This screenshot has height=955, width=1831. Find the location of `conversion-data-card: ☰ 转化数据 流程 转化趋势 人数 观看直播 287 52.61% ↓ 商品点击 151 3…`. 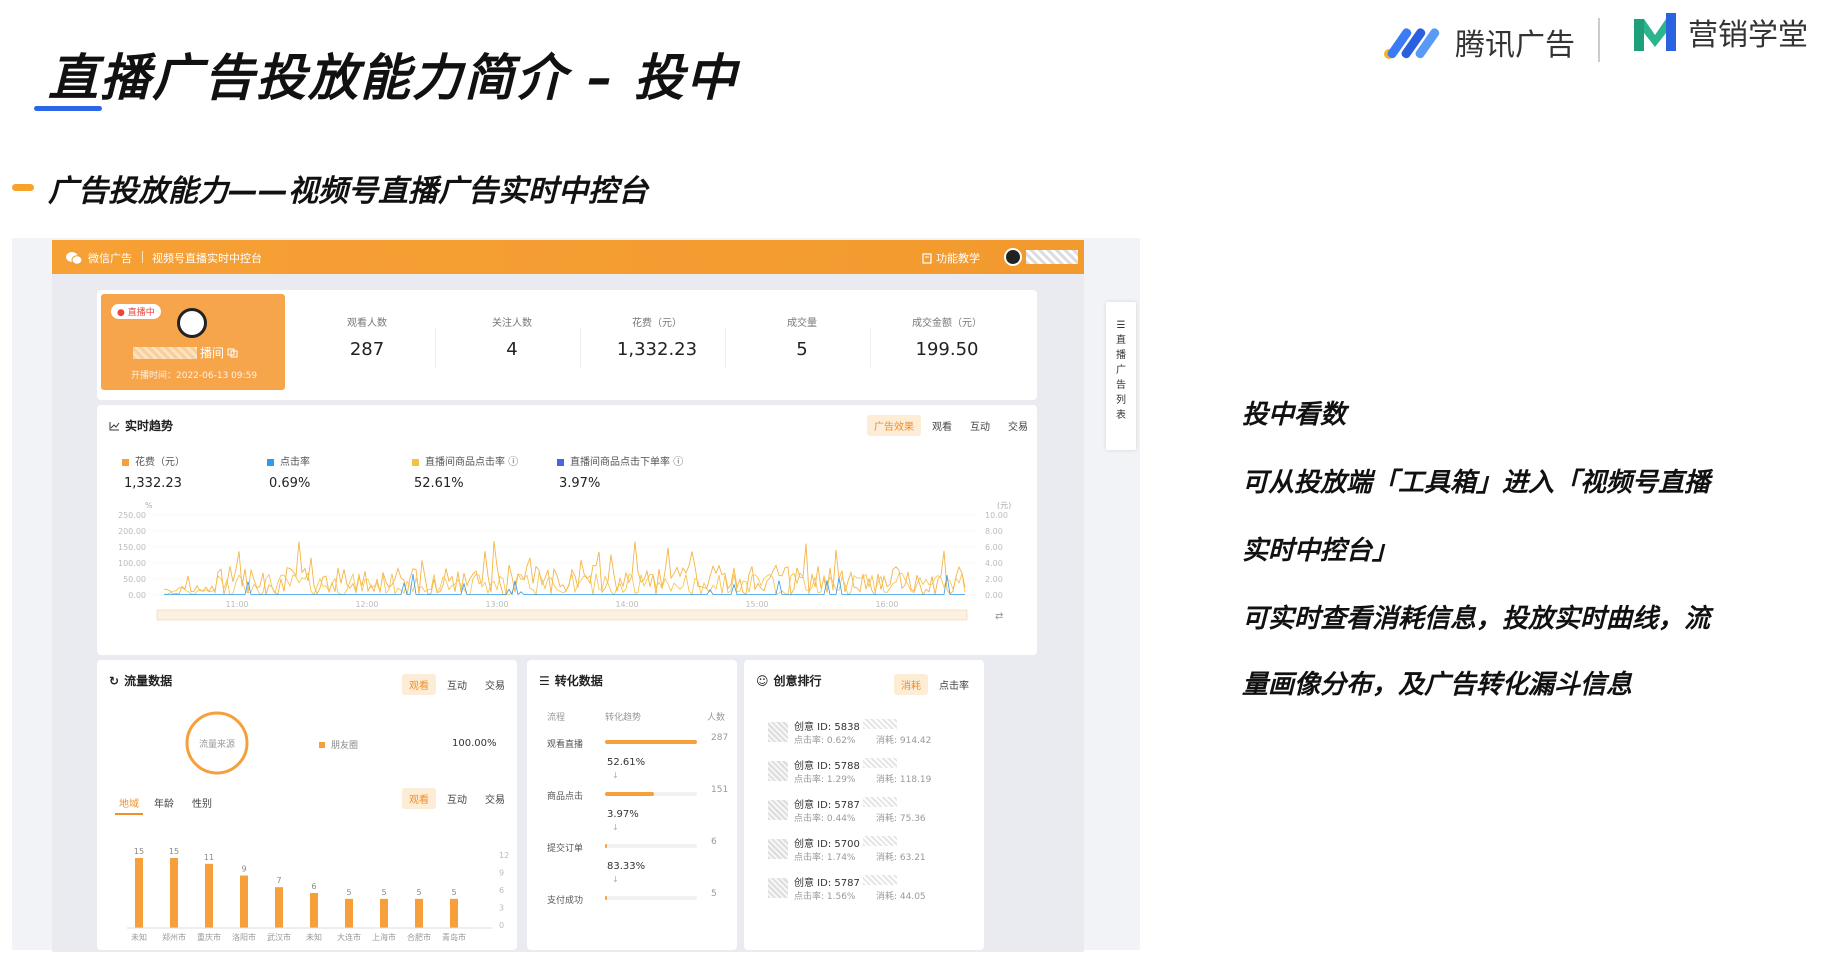

conversion-data-card: ☰ 转化数据 流程 转化趋势 人数 观看直播 287 52.61% ↓ 商品点击 151 3… is located at coordinates (632, 805).